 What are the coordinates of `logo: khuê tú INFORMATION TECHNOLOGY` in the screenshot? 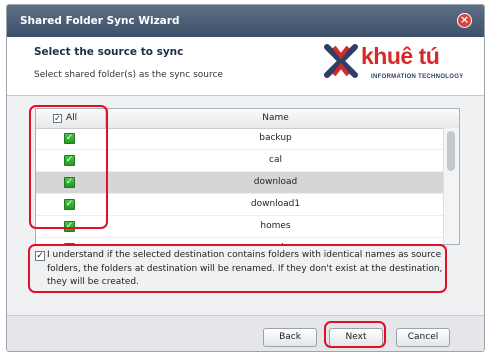 It's located at (394, 65).